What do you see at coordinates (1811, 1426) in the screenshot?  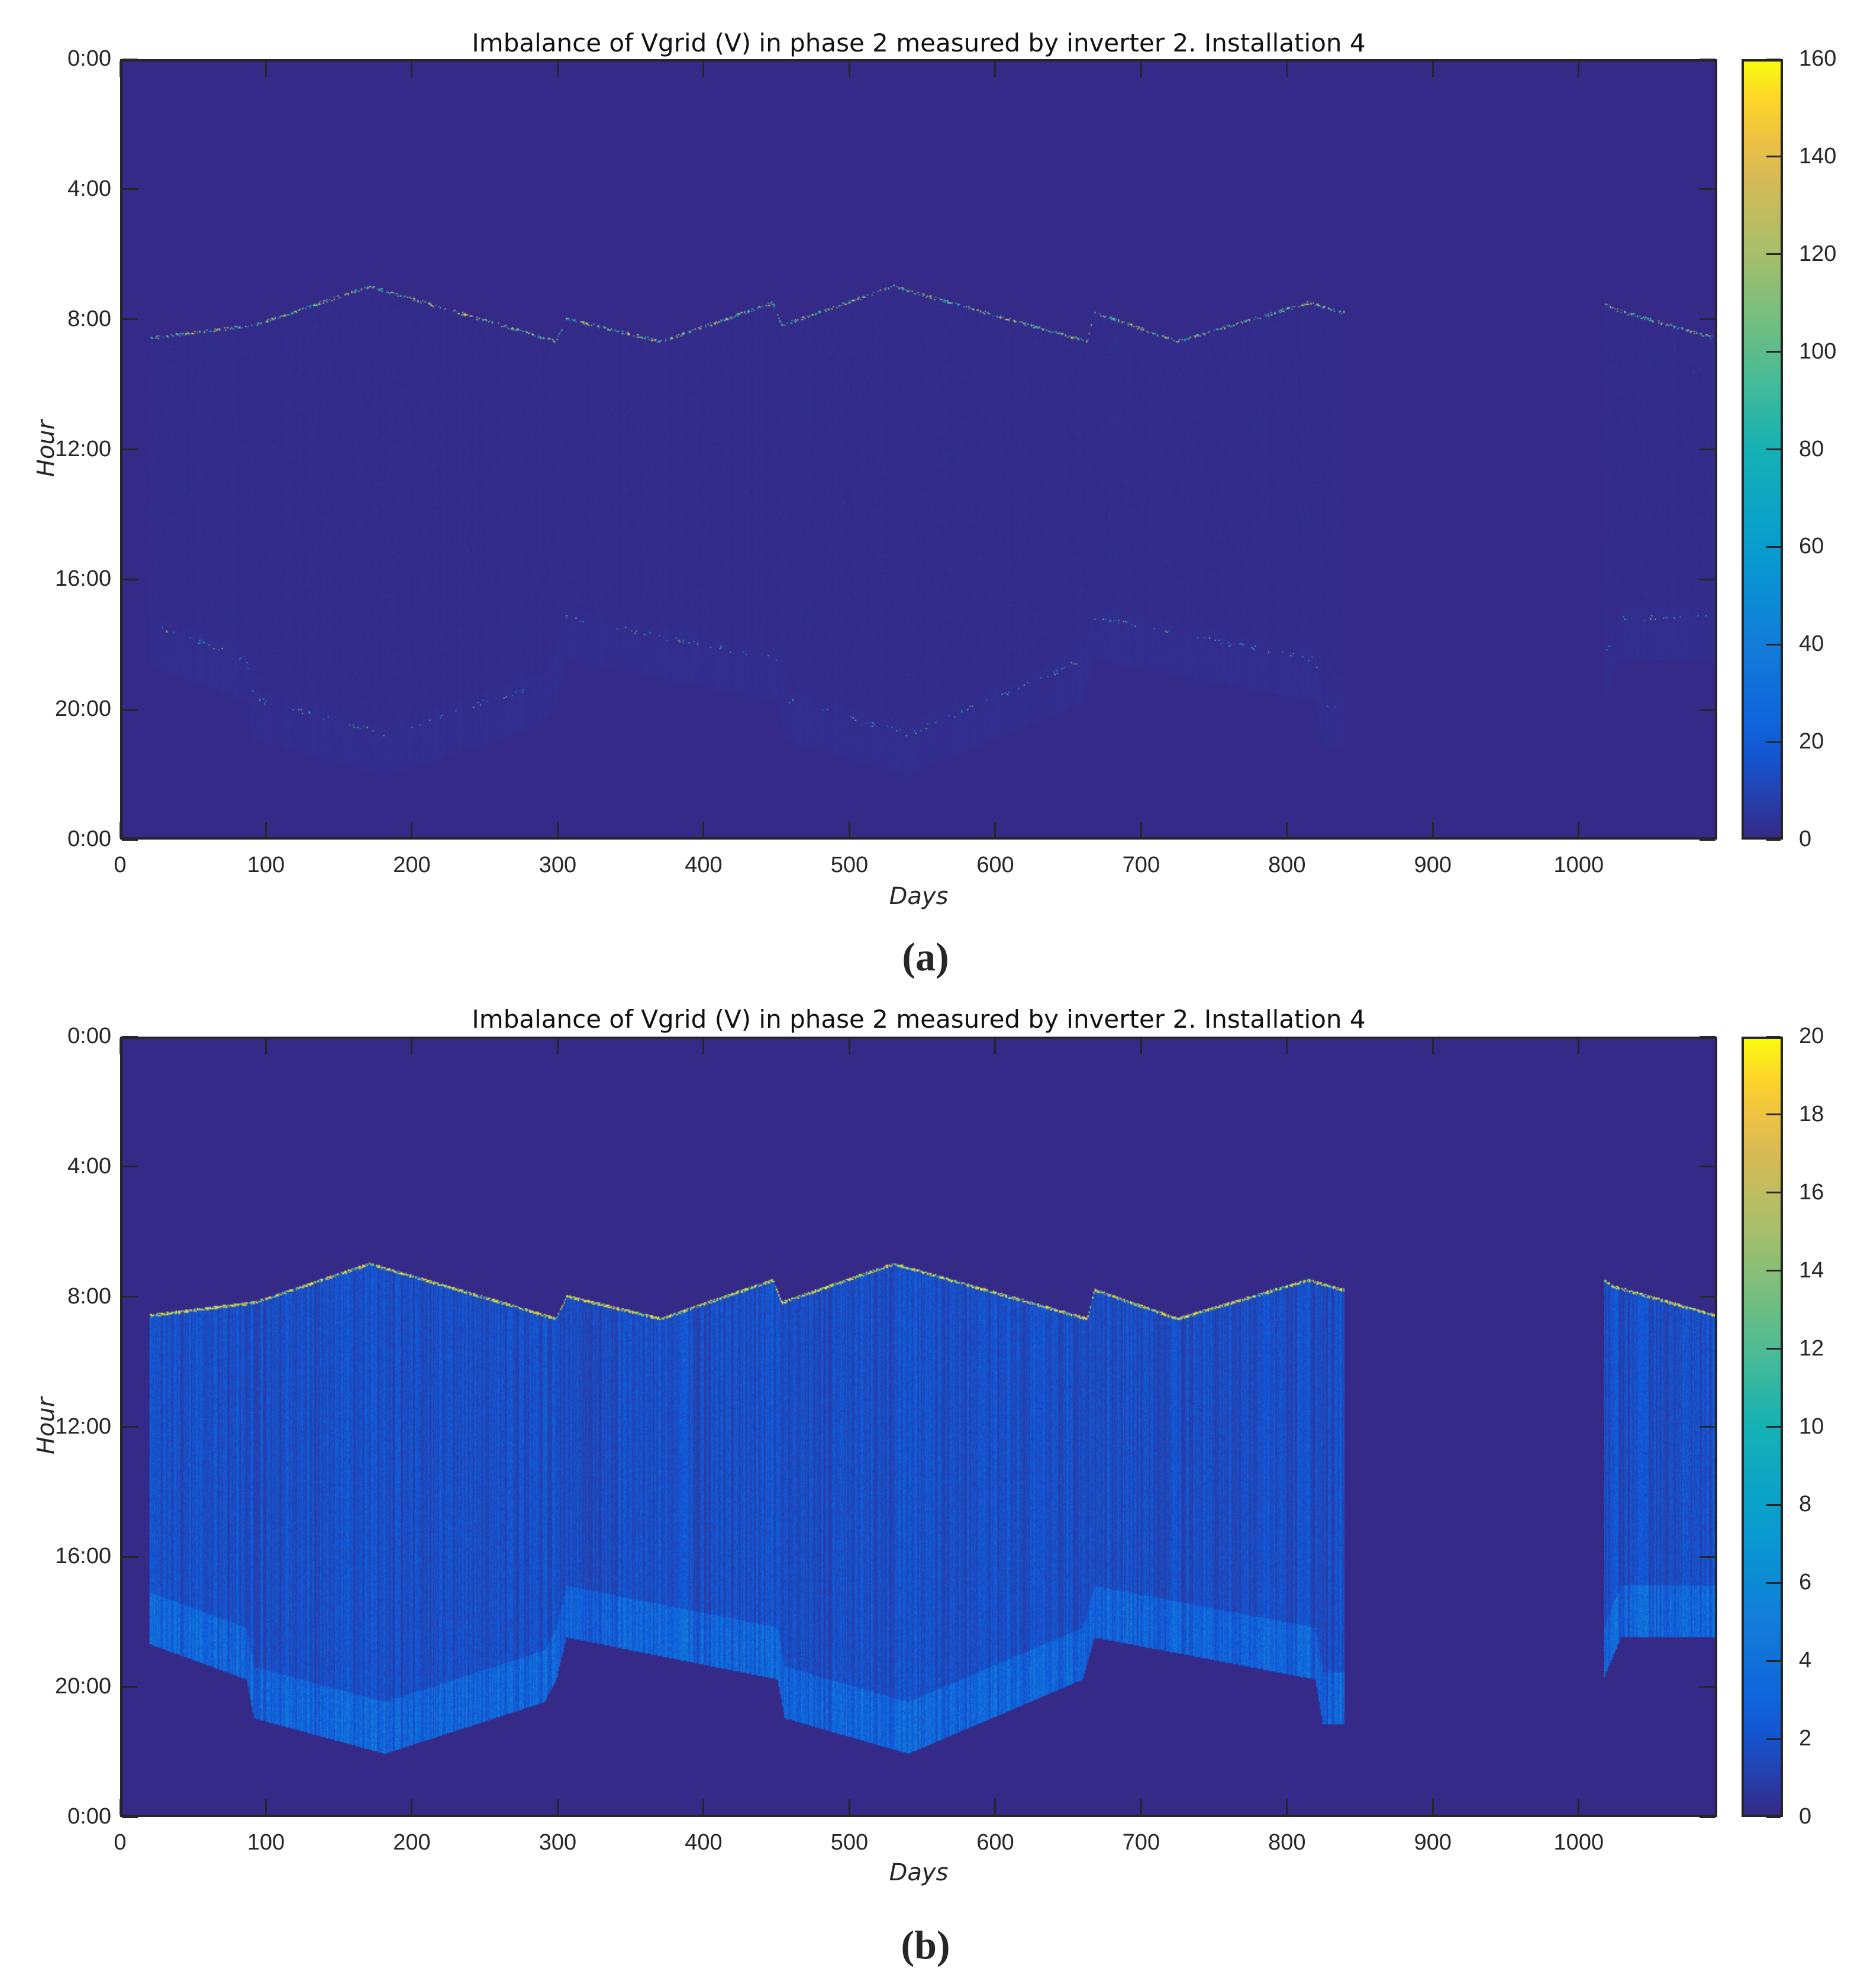 I see `colorbar-tick-label: 10` at bounding box center [1811, 1426].